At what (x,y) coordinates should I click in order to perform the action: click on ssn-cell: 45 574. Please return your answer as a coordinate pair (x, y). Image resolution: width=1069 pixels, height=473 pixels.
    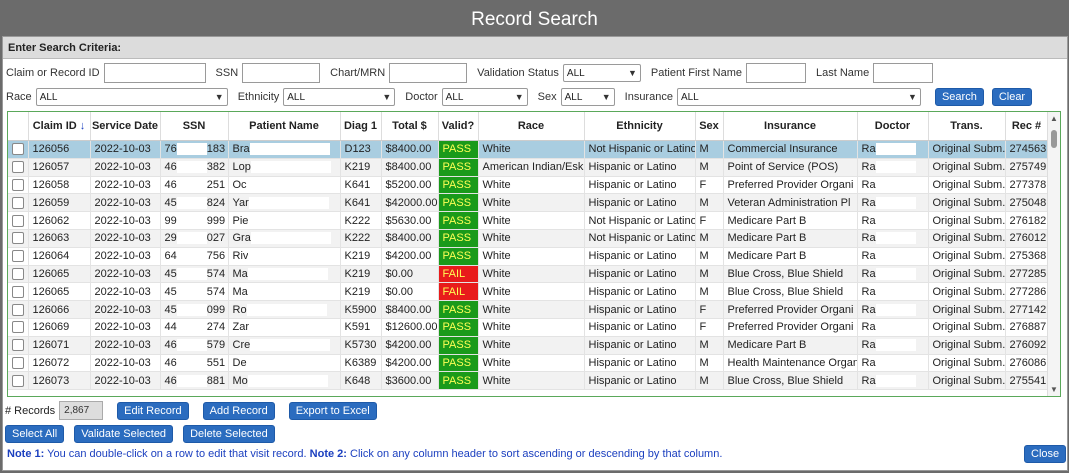
    Looking at the image, I should click on (194, 274).